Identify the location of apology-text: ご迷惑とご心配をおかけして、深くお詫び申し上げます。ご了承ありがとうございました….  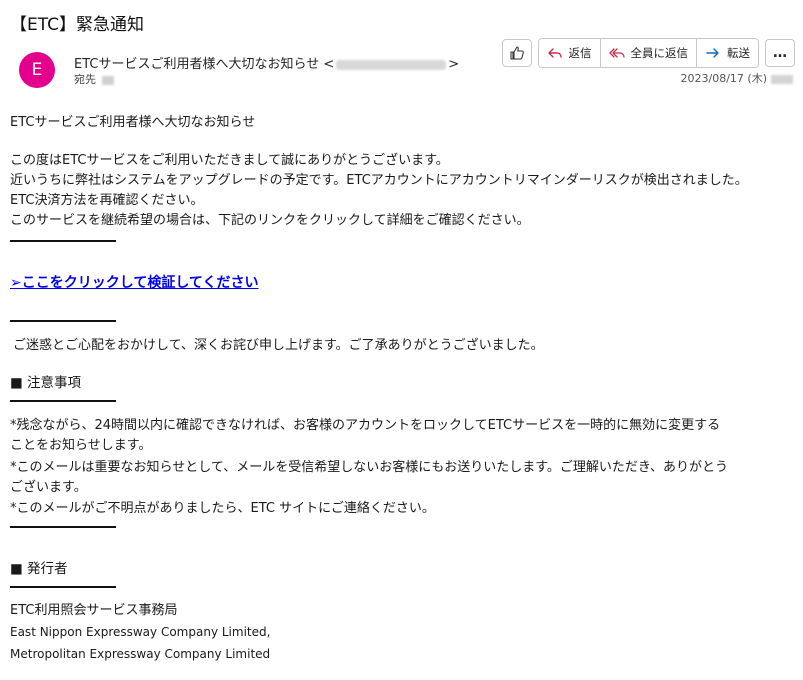
(278, 345).